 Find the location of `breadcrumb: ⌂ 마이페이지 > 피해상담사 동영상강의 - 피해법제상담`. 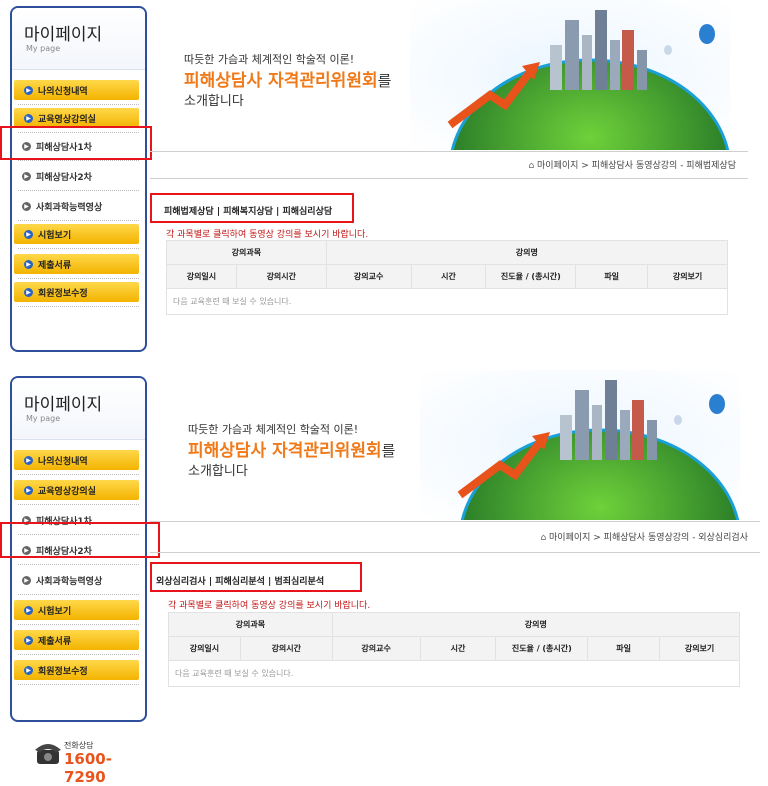

breadcrumb: ⌂ 마이페이지 > 피해상담사 동영상강의 - 피해법제상담 is located at coordinates (632, 166).